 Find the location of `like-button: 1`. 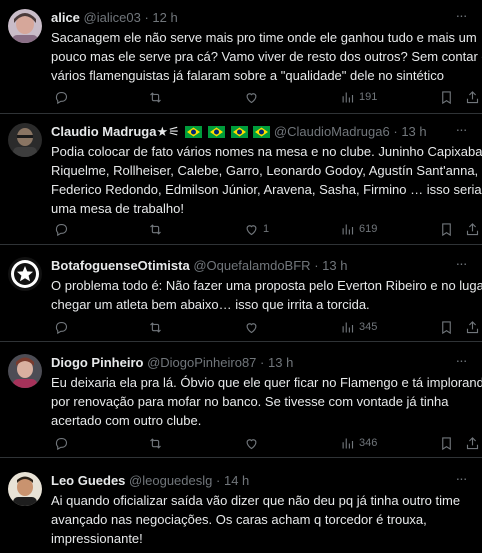

like-button: 1 is located at coordinates (256, 229).